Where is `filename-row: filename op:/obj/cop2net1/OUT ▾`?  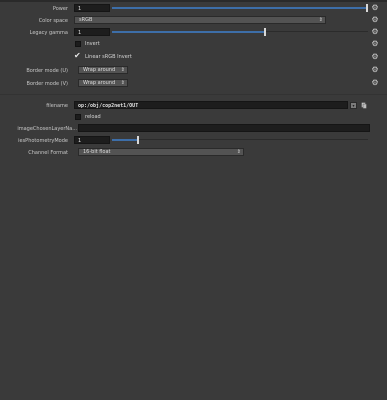
filename-row: filename op:/obj/cop2net1/OUT ▾ is located at coordinates (193, 105).